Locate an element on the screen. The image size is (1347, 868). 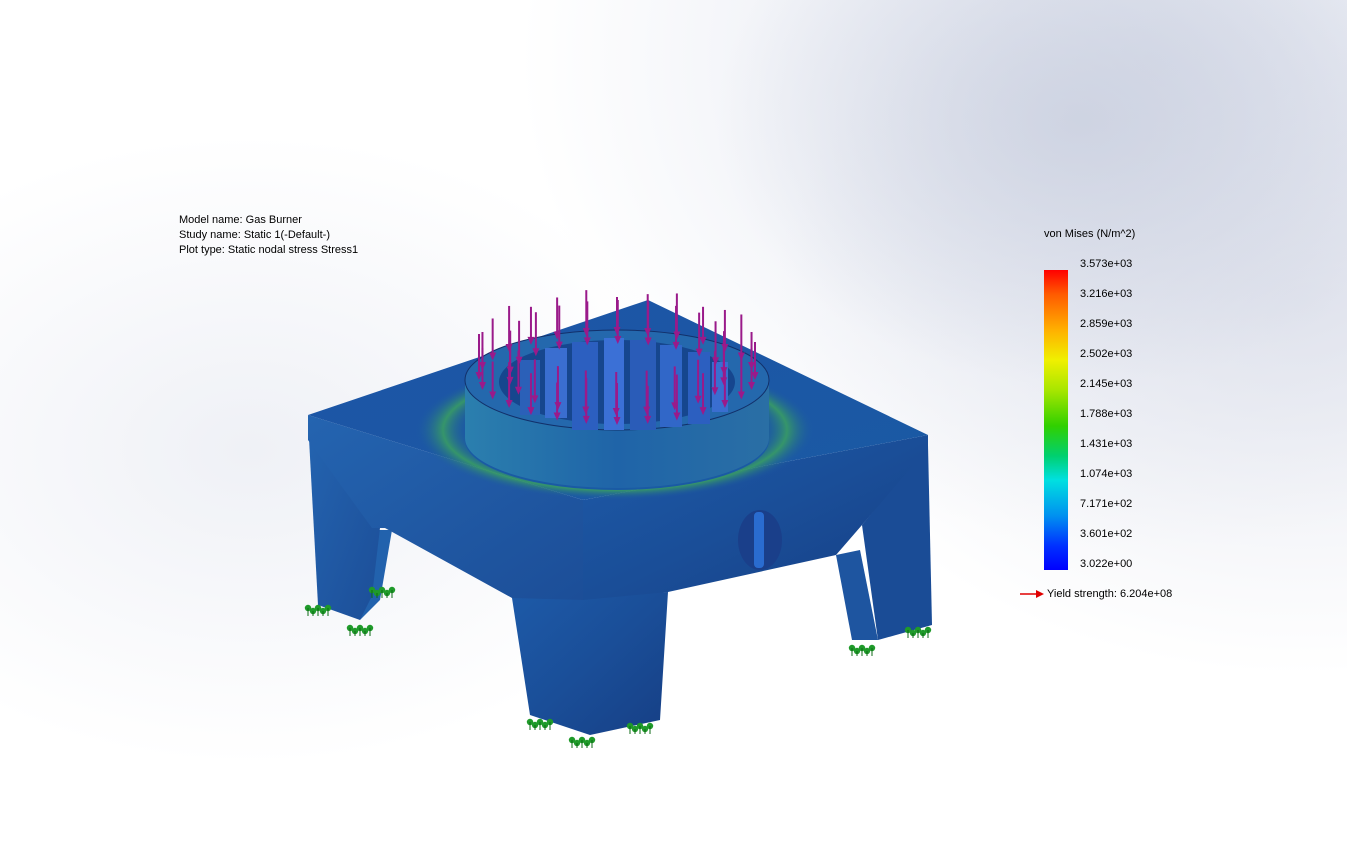
colorbar-tick: 3.216e+03 is located at coordinates (1106, 294).